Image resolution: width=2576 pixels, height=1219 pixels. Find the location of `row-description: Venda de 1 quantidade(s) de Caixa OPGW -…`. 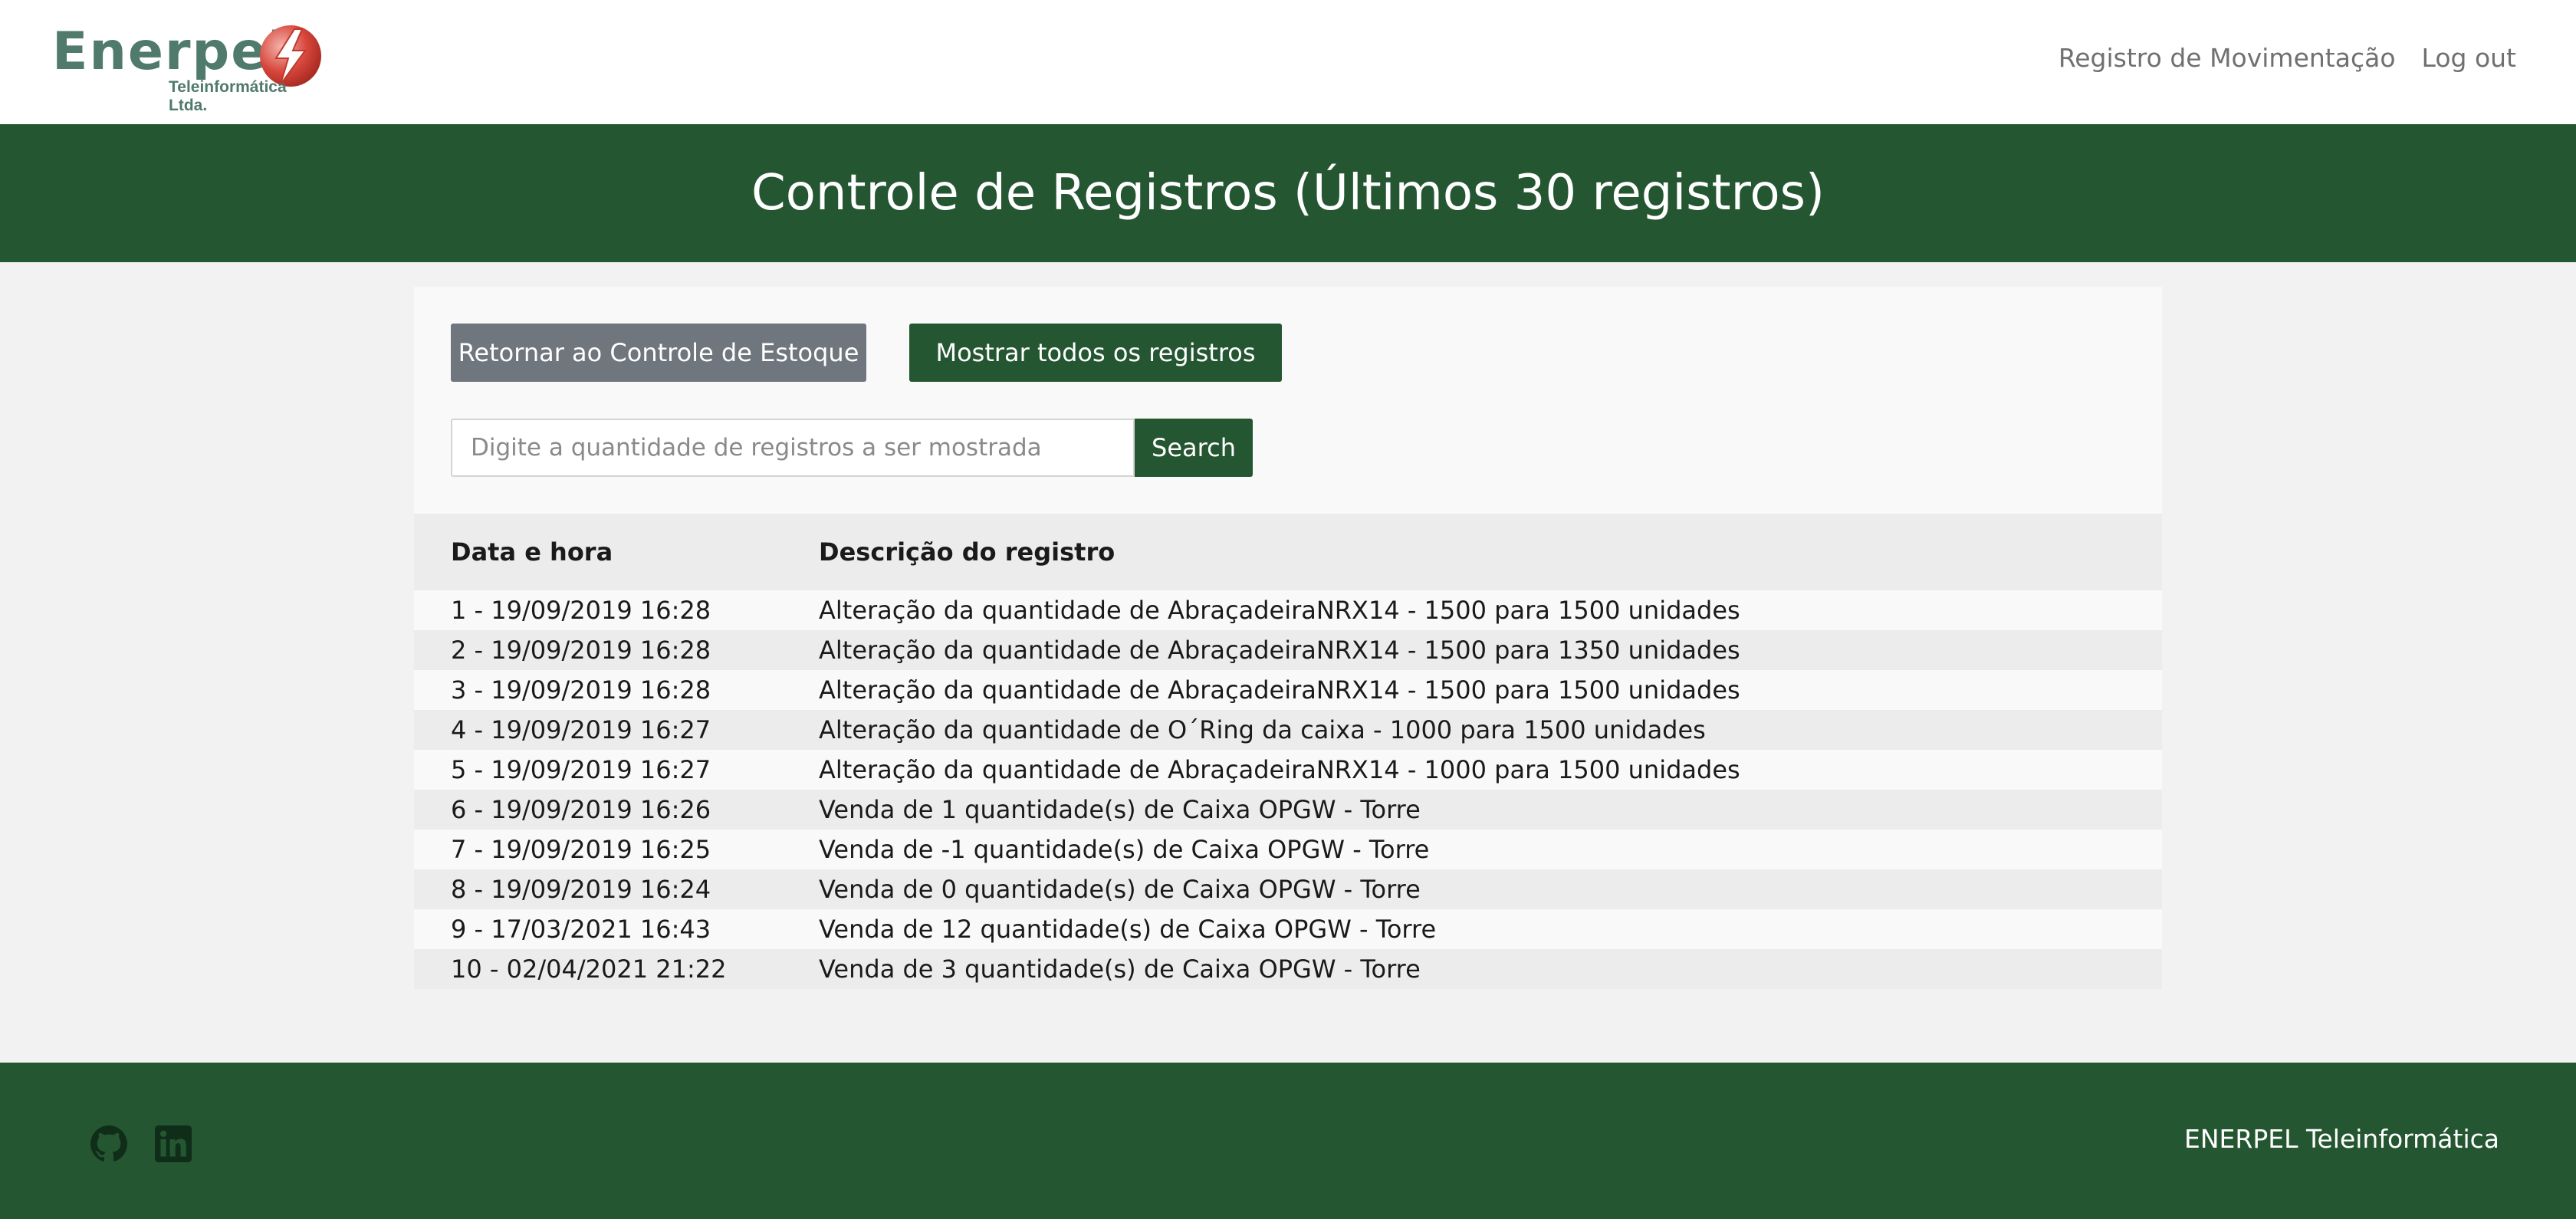

row-description: Venda de 1 quantidade(s) de Caixa OPGW -… is located at coordinates (1491, 810).